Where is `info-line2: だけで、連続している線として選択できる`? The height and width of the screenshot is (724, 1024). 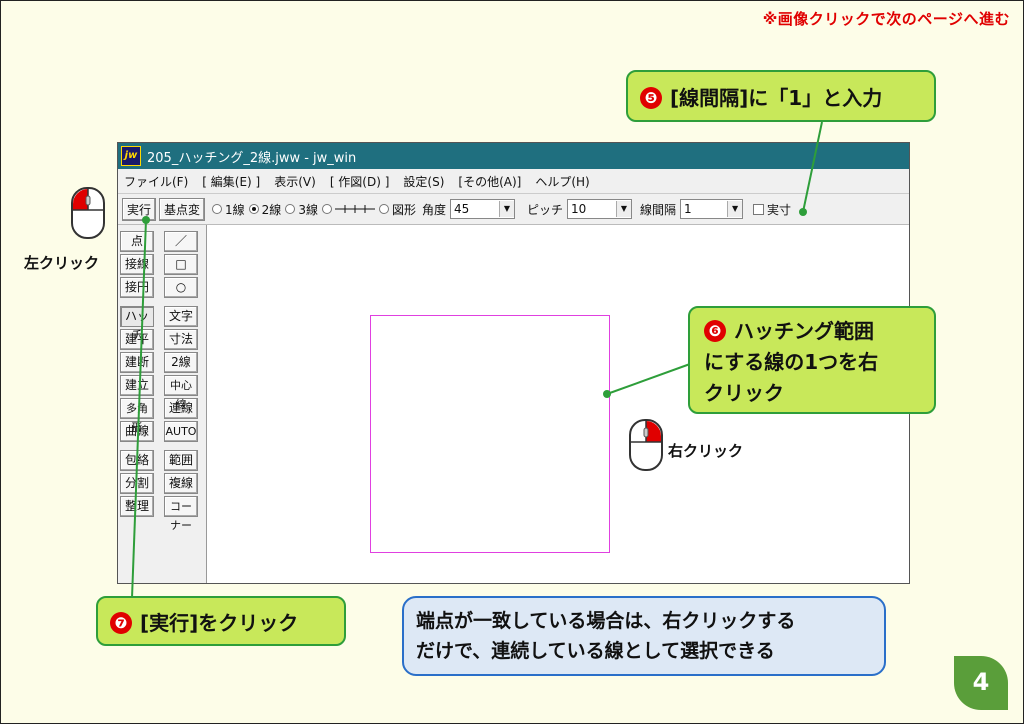
info-line2: だけで、連続している線として選択できる is located at coordinates (595, 651).